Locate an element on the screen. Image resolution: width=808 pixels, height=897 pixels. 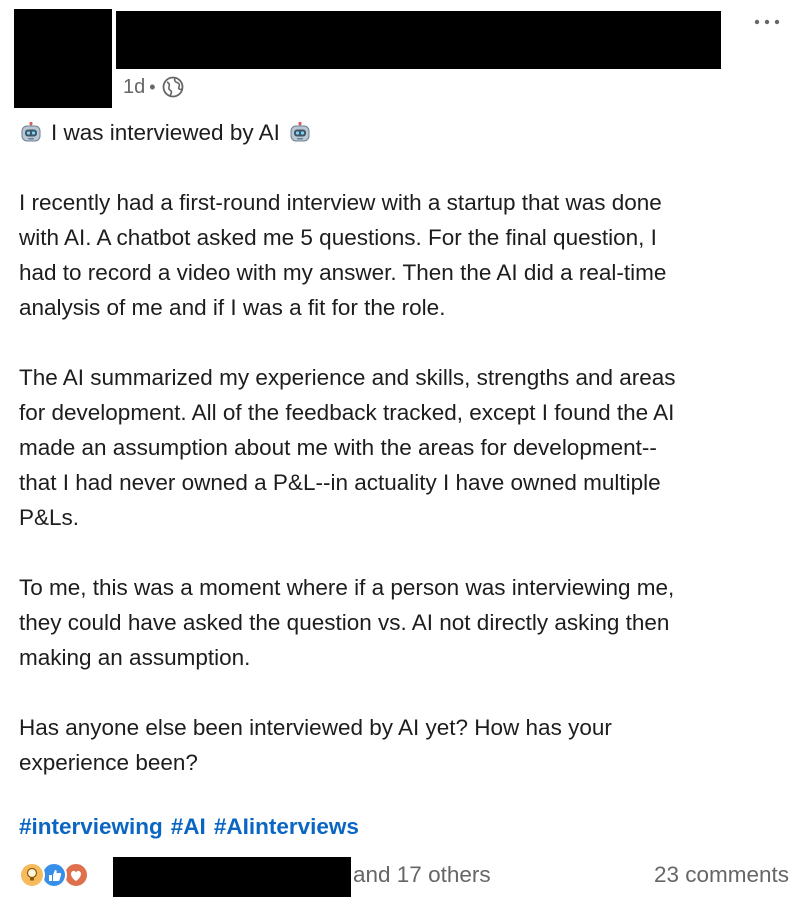
hashtag-link: #AI is located at coordinates (188, 827).